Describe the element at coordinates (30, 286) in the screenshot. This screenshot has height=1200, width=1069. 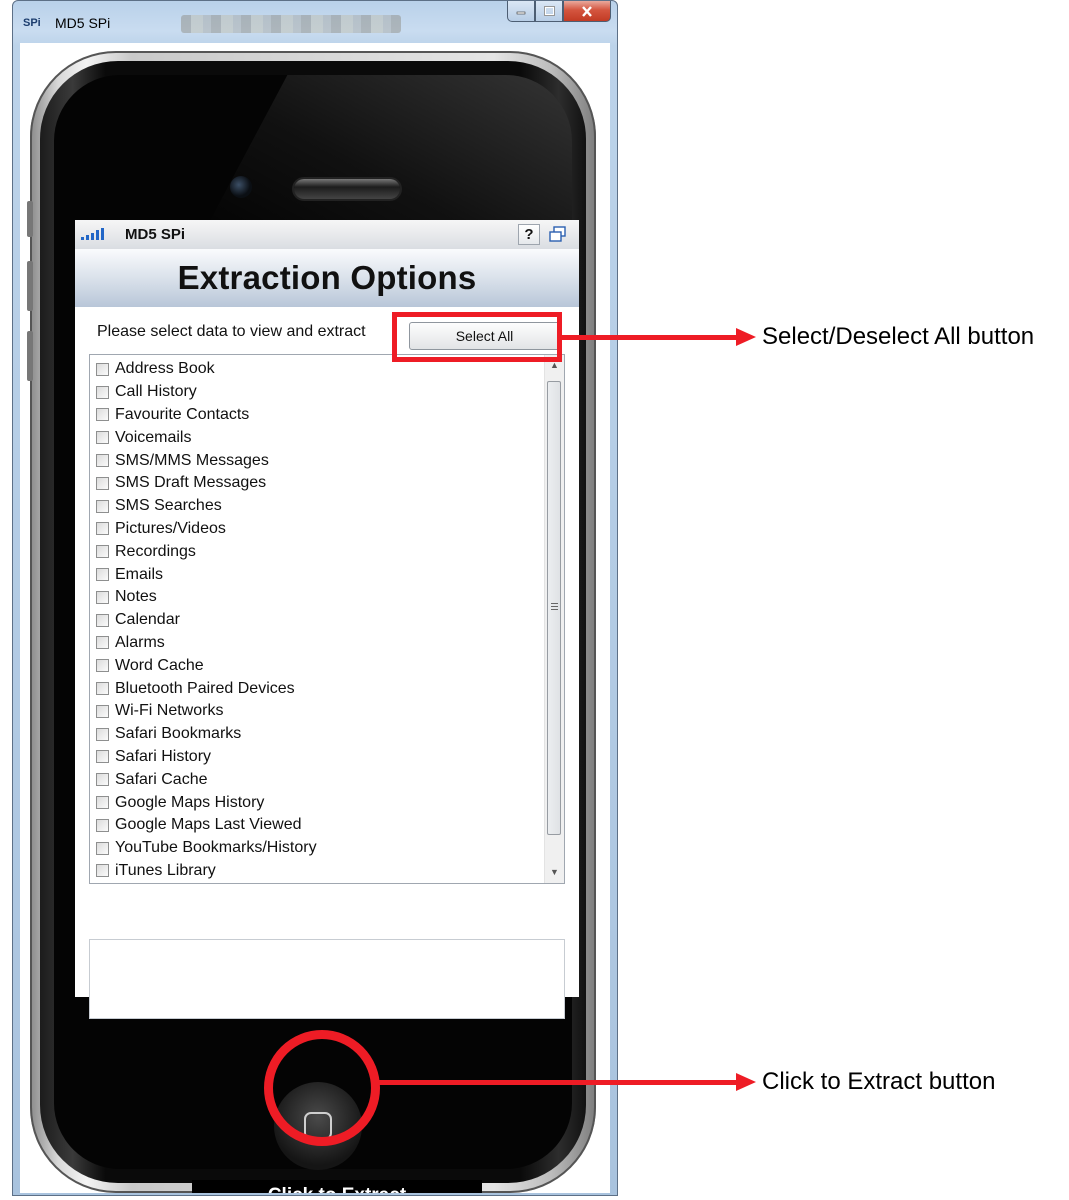
I see `volume-up-button` at that location.